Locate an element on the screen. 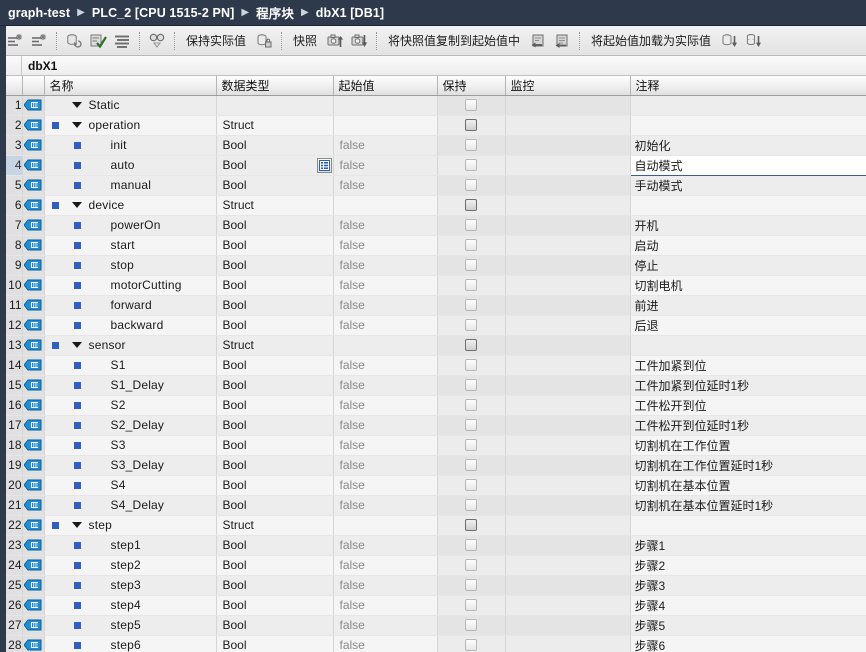 The image size is (866, 652). column-header-comment: 注释 is located at coordinates (748, 86).